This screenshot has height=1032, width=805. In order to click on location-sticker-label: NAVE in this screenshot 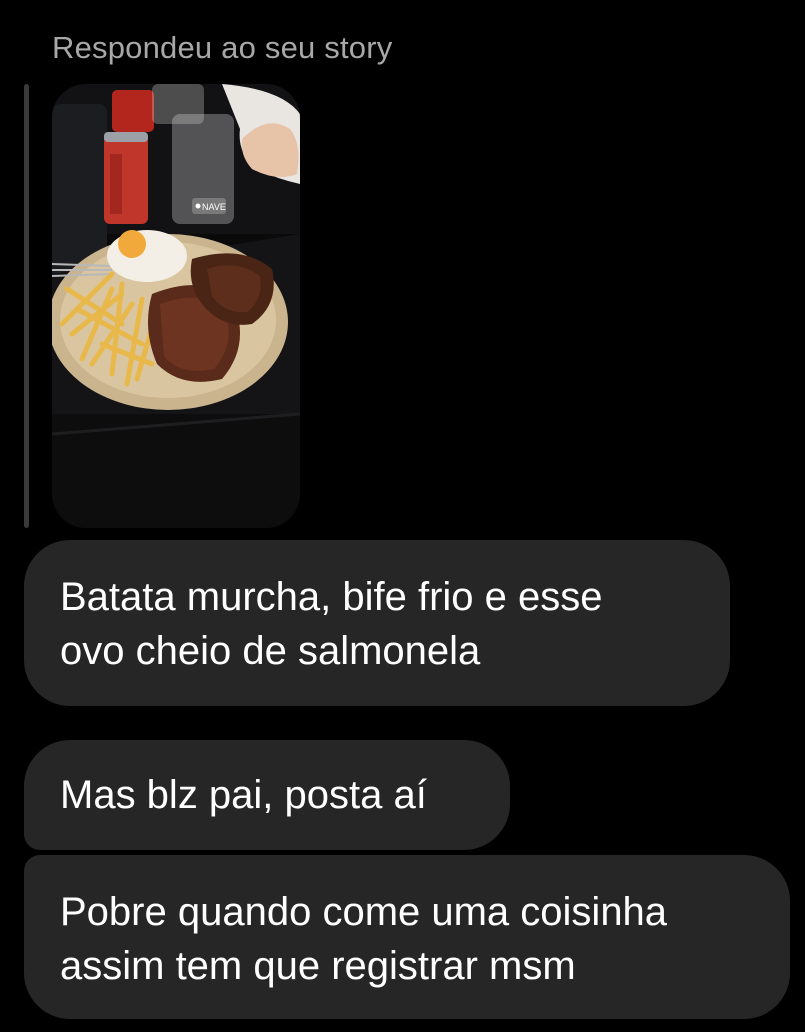, I will do `click(214, 207)`.